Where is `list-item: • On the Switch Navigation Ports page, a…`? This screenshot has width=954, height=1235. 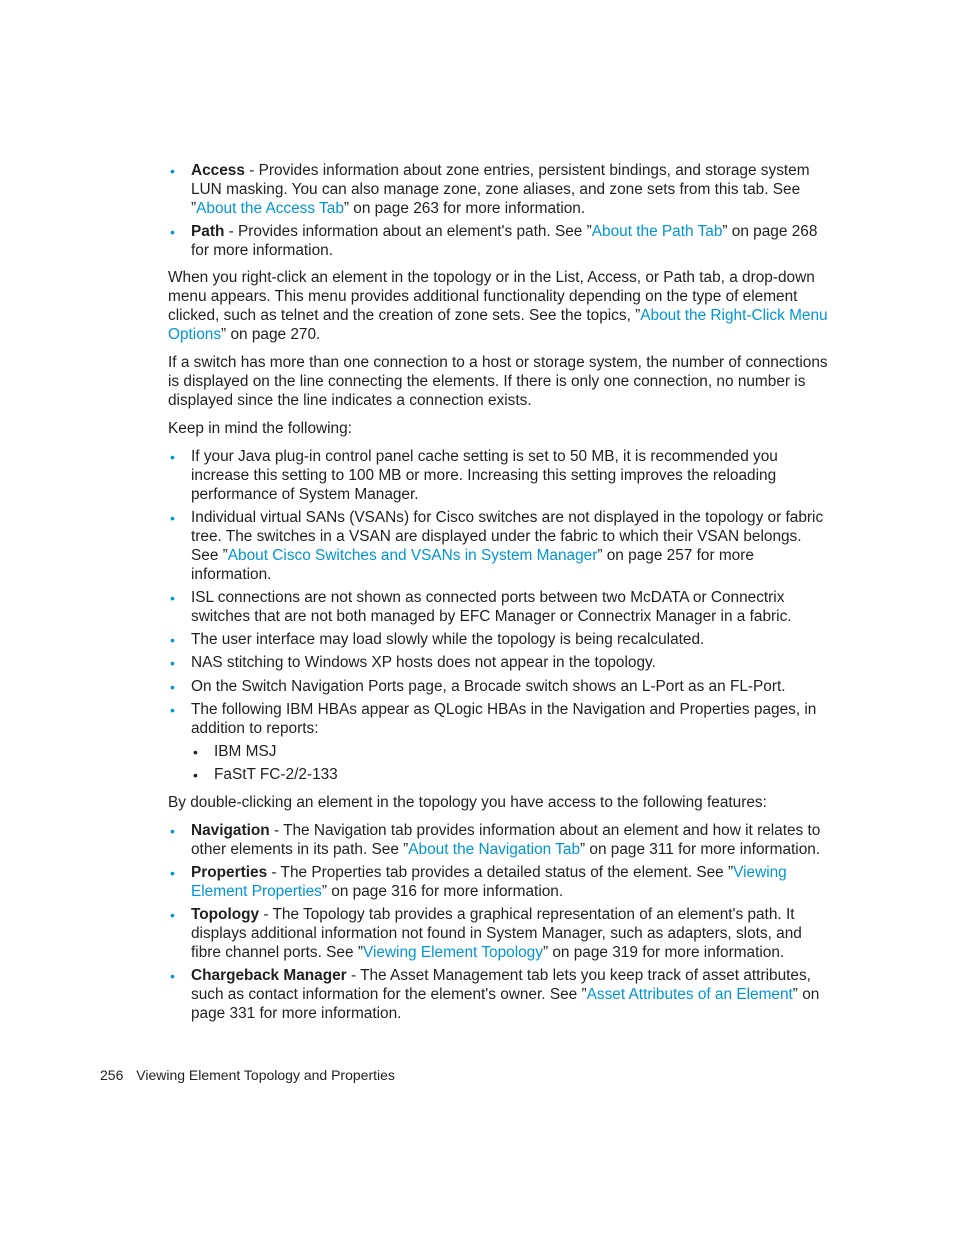 list-item: • On the Switch Navigation Ports page, a… is located at coordinates (500, 687).